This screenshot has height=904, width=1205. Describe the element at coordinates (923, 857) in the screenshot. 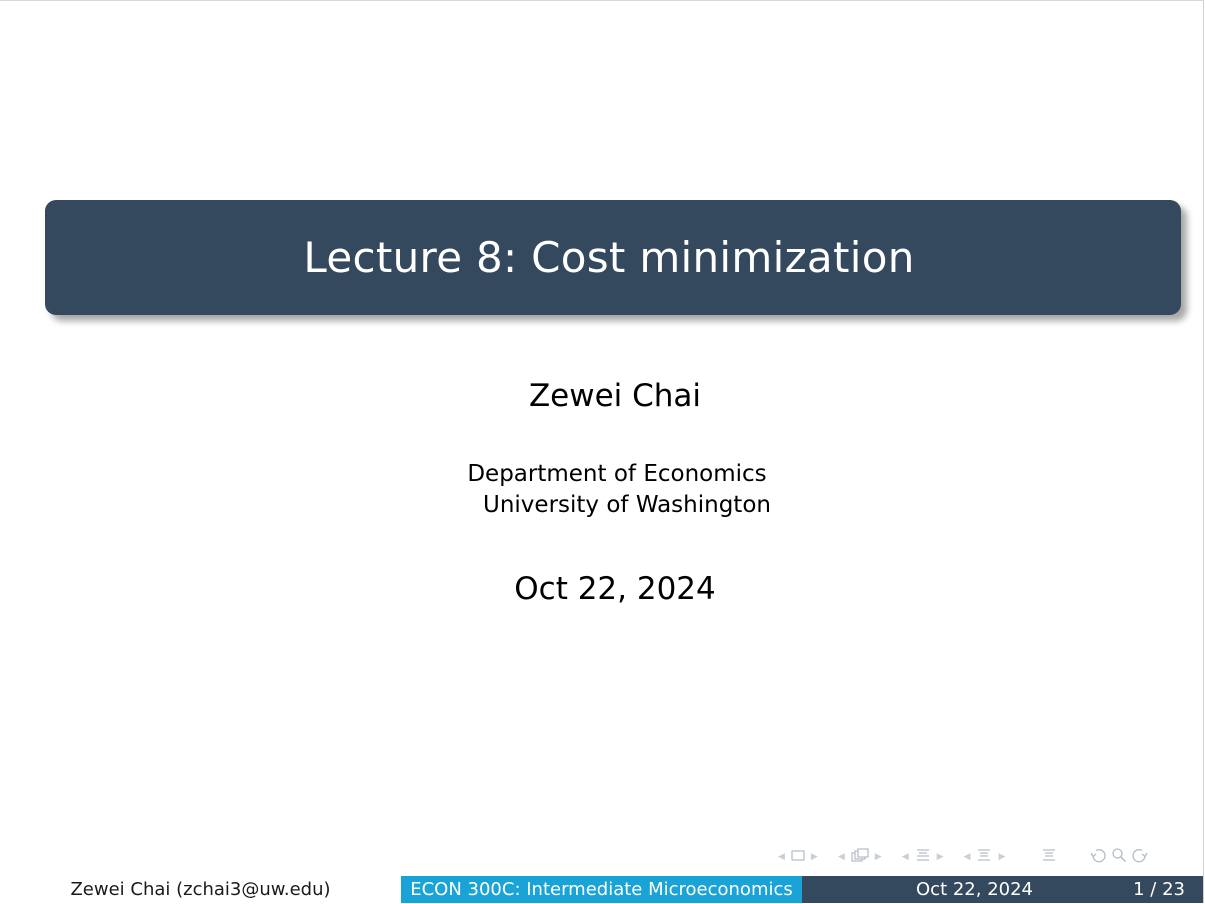

I see `section-icon` at that location.